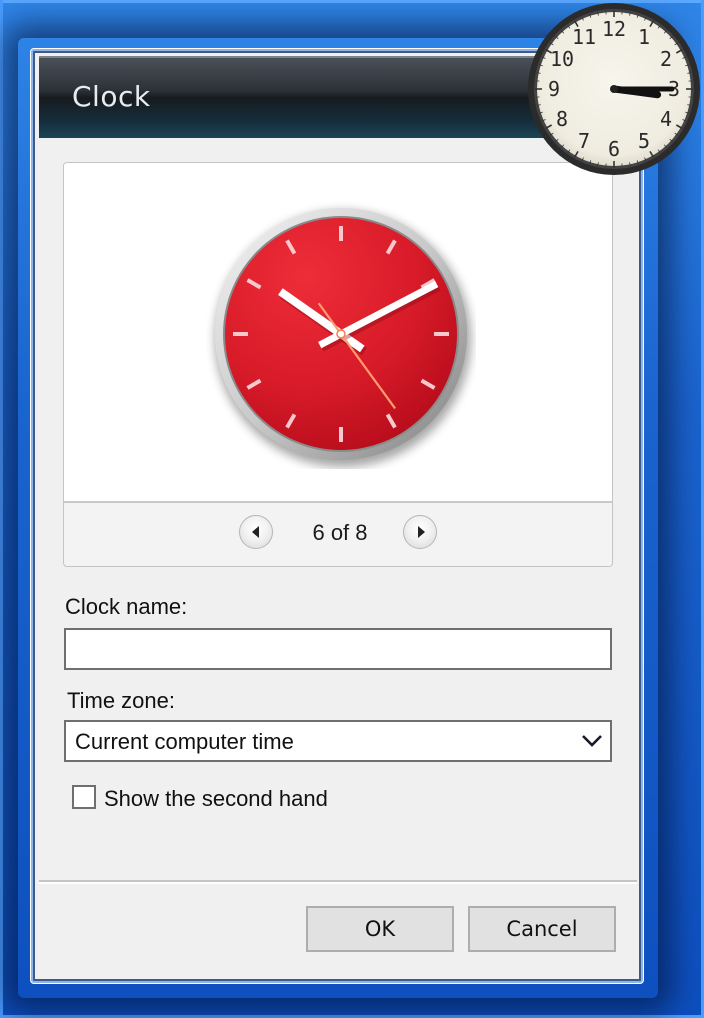  I want to click on hand-pivot, so click(341, 334).